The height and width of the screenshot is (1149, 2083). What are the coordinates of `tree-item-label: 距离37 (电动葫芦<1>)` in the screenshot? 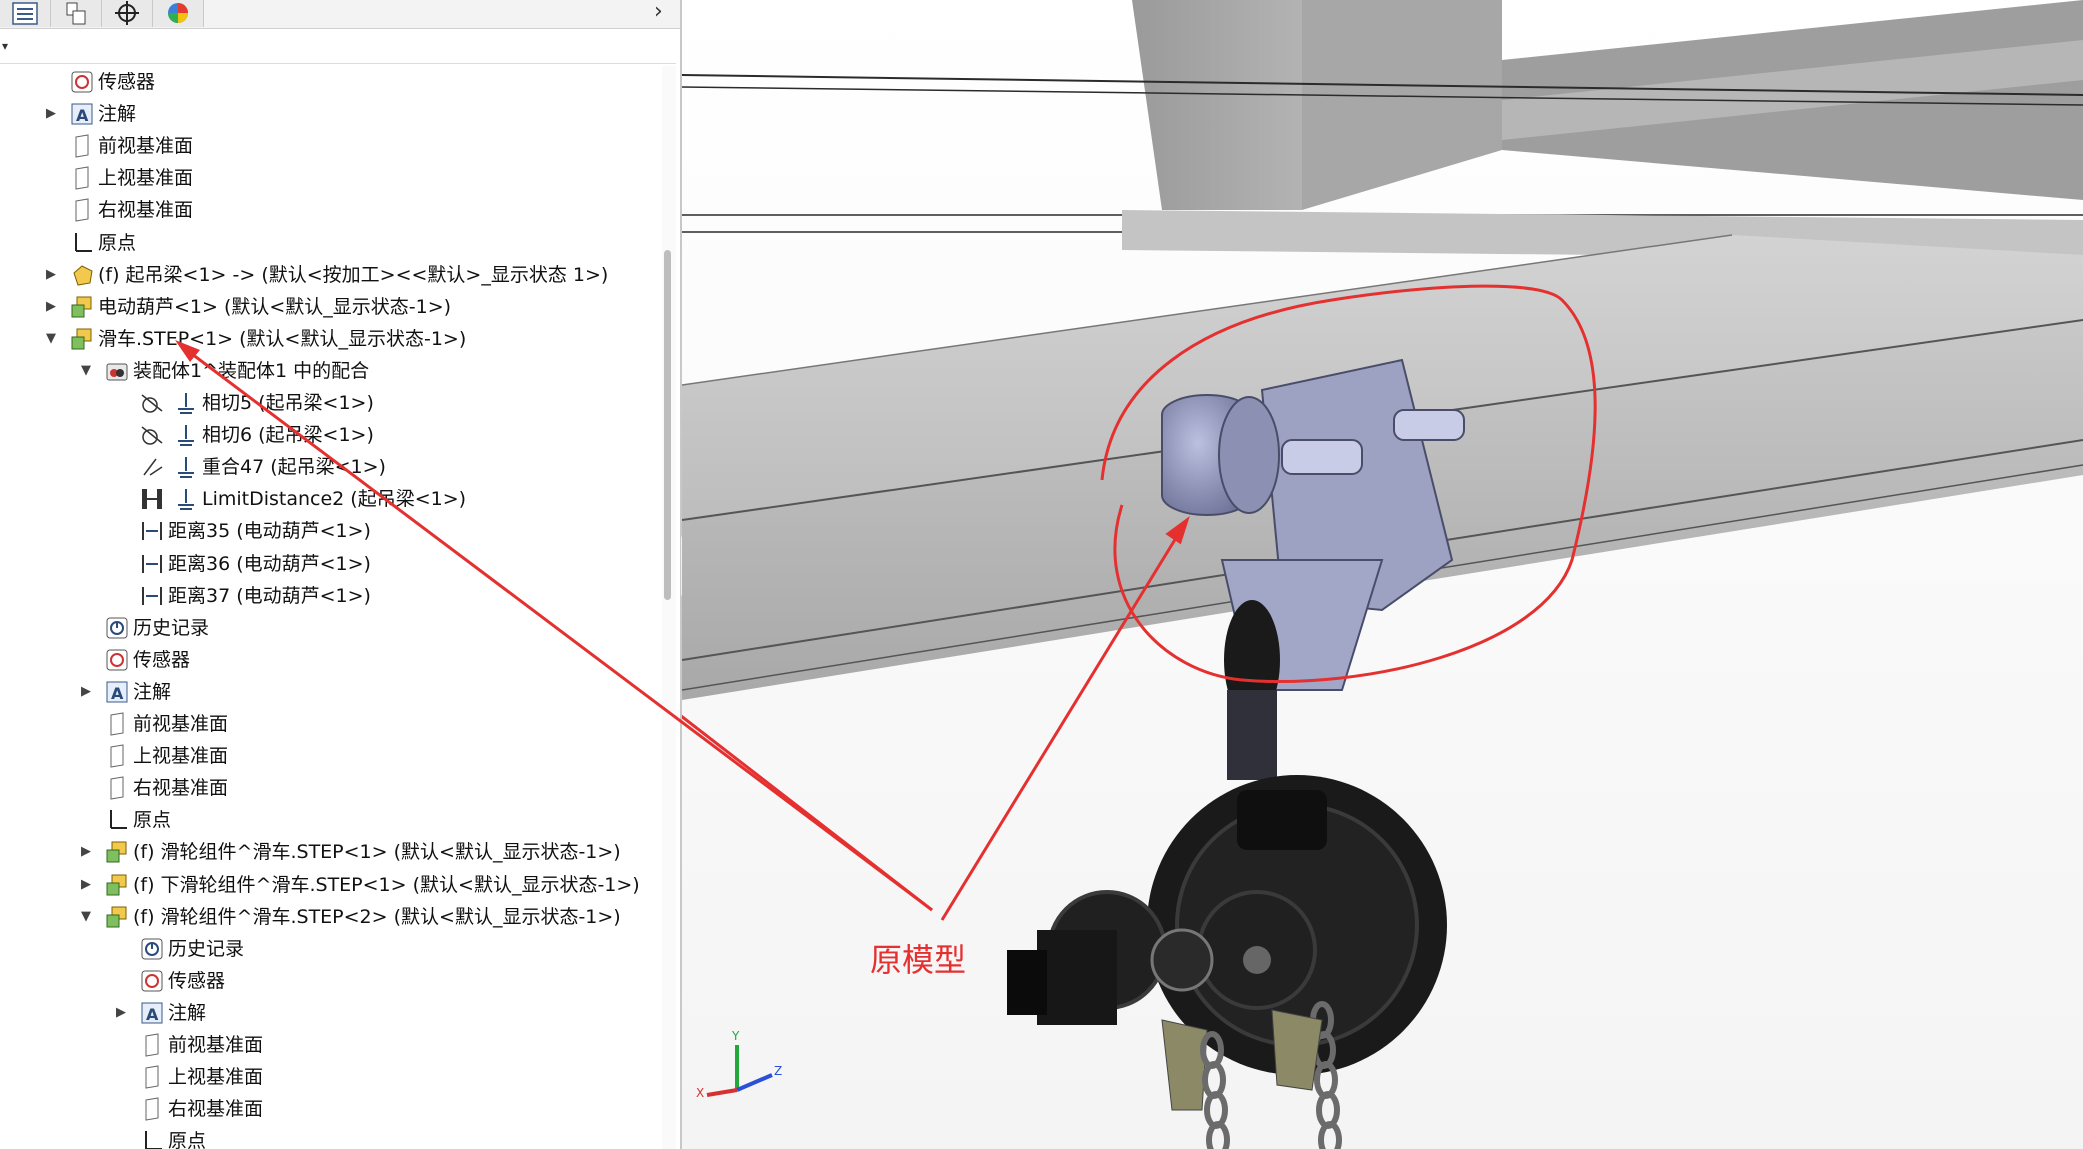 It's located at (269, 595).